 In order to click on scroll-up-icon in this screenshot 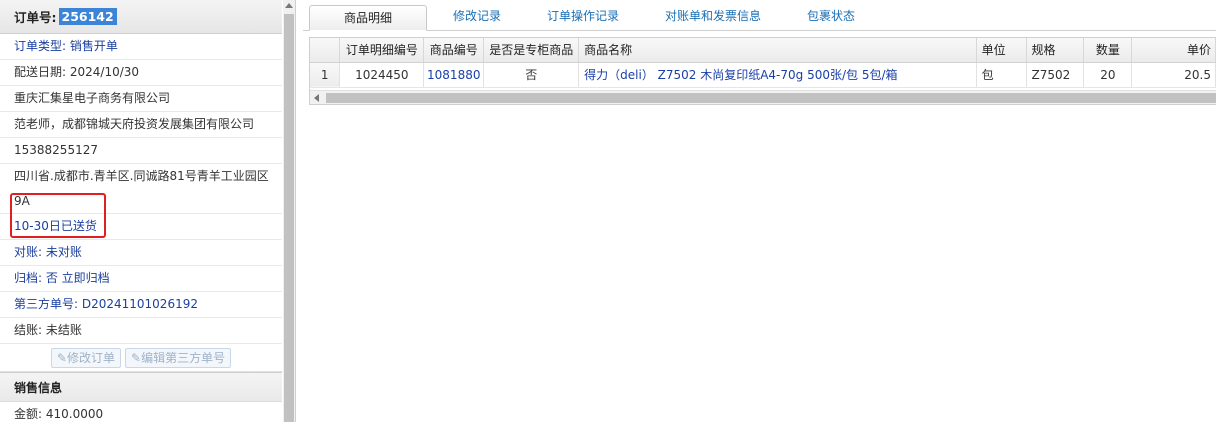, I will do `click(289, 5)`.